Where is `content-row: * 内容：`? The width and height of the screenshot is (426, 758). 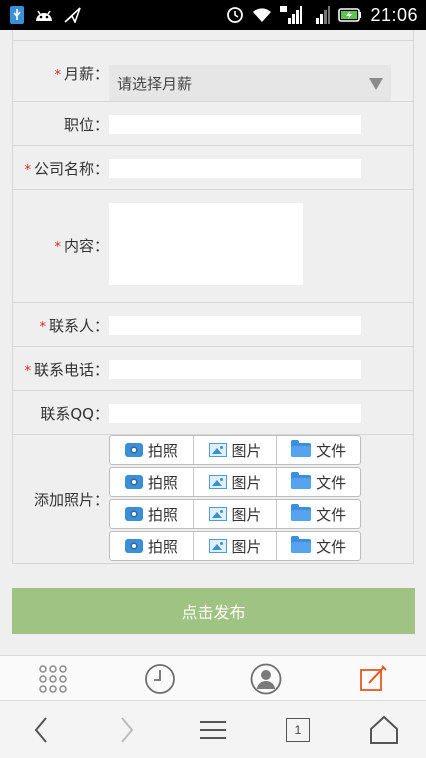
content-row: * 内容： is located at coordinates (213, 246).